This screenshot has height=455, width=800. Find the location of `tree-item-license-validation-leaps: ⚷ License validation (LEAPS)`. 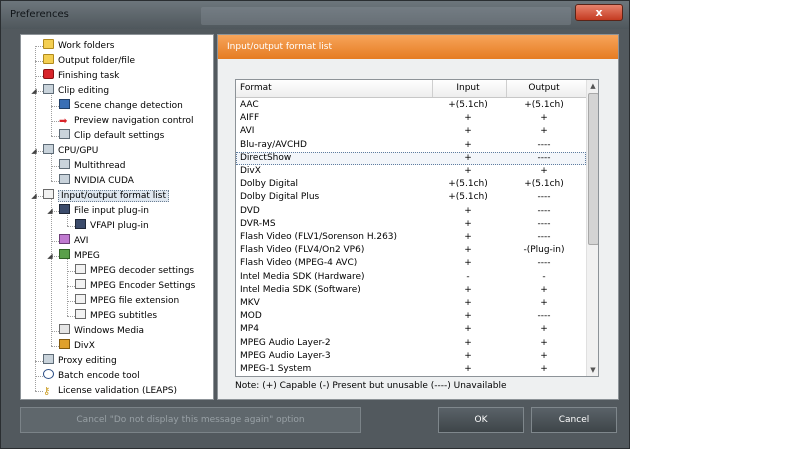

tree-item-license-validation-leaps: ⚷ License validation (LEAPS) is located at coordinates (110, 391).